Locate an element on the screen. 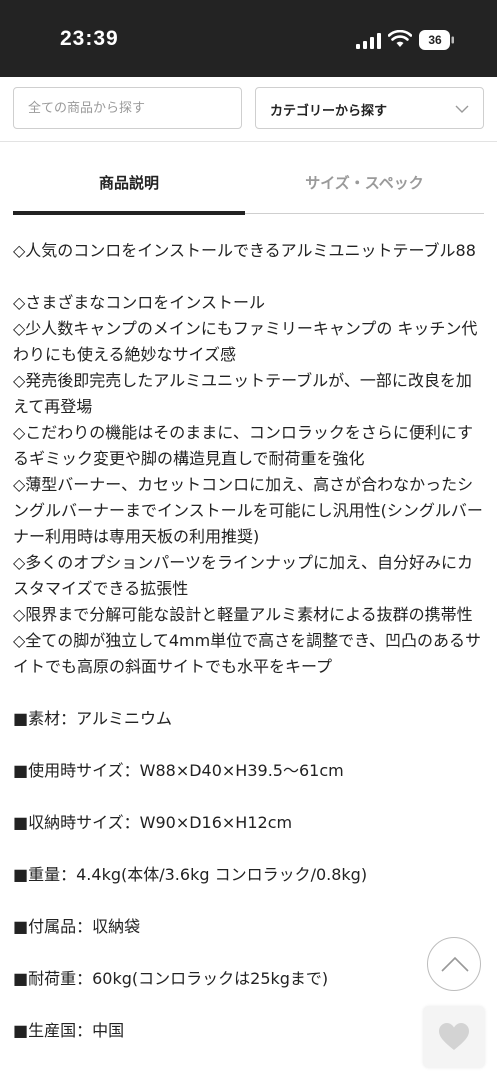 Image resolution: width=497 pixels, height=1080 pixels. chevron-up-icon is located at coordinates (455, 964).